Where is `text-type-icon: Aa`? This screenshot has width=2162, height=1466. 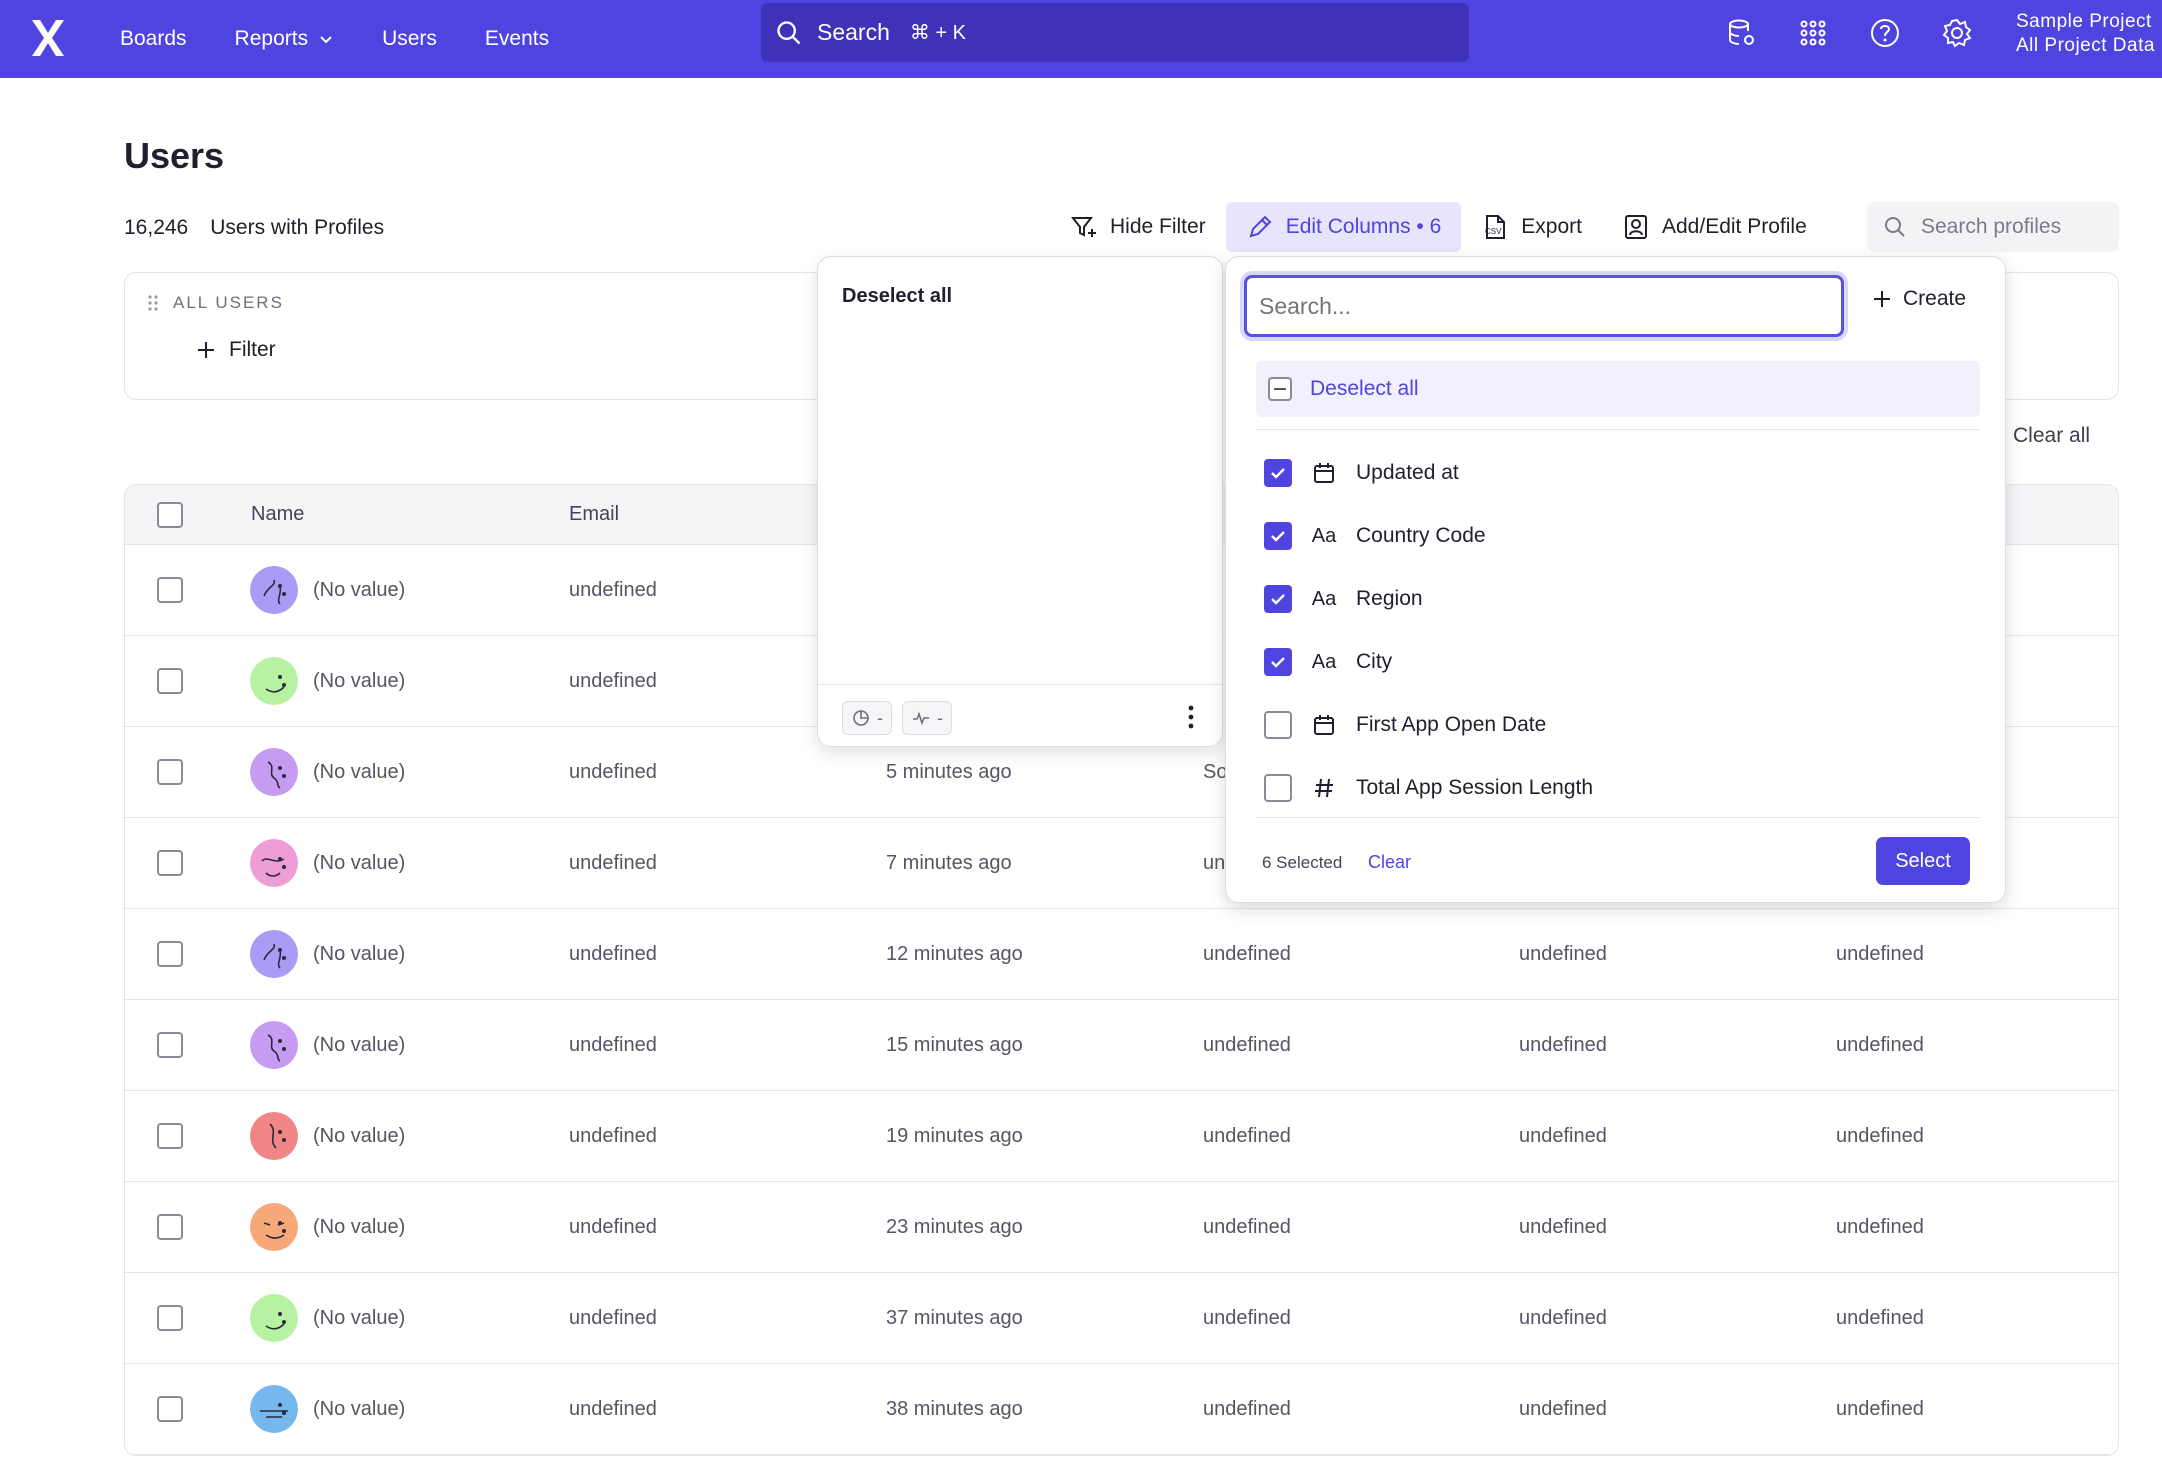
text-type-icon: Aa is located at coordinates (1324, 661).